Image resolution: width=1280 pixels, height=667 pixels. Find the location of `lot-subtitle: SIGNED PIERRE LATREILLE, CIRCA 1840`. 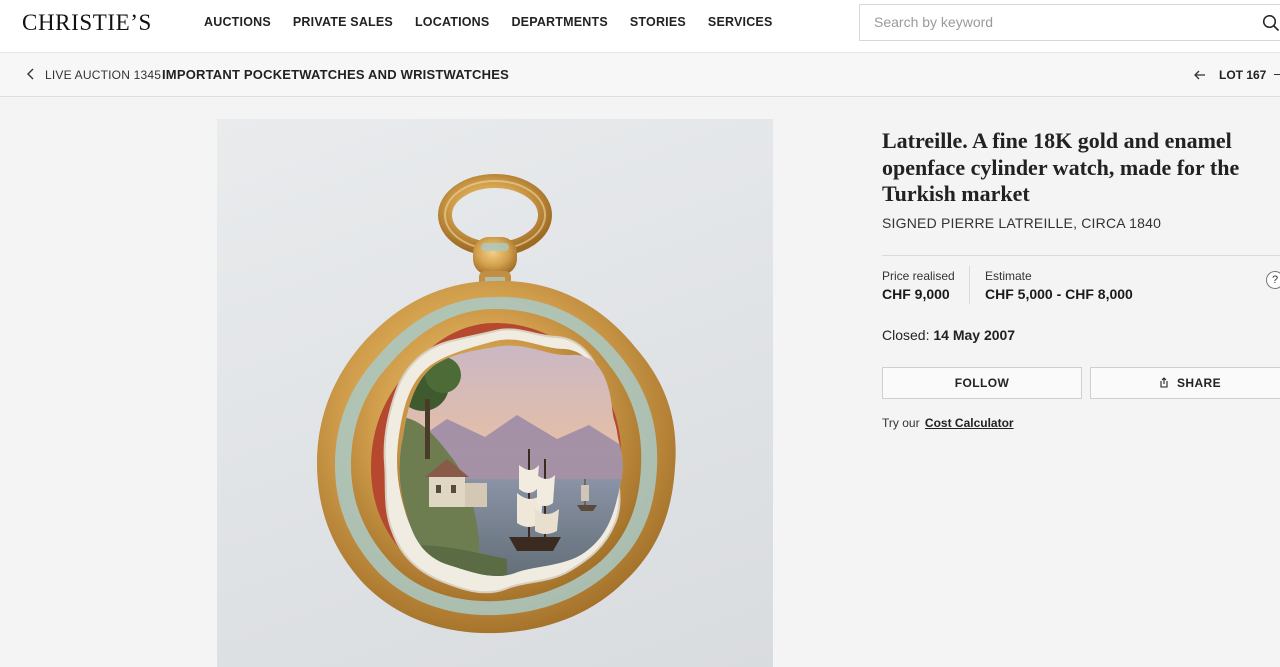

lot-subtitle: SIGNED PIERRE LATREILLE, CIRCA 1840 is located at coordinates (1022, 223).